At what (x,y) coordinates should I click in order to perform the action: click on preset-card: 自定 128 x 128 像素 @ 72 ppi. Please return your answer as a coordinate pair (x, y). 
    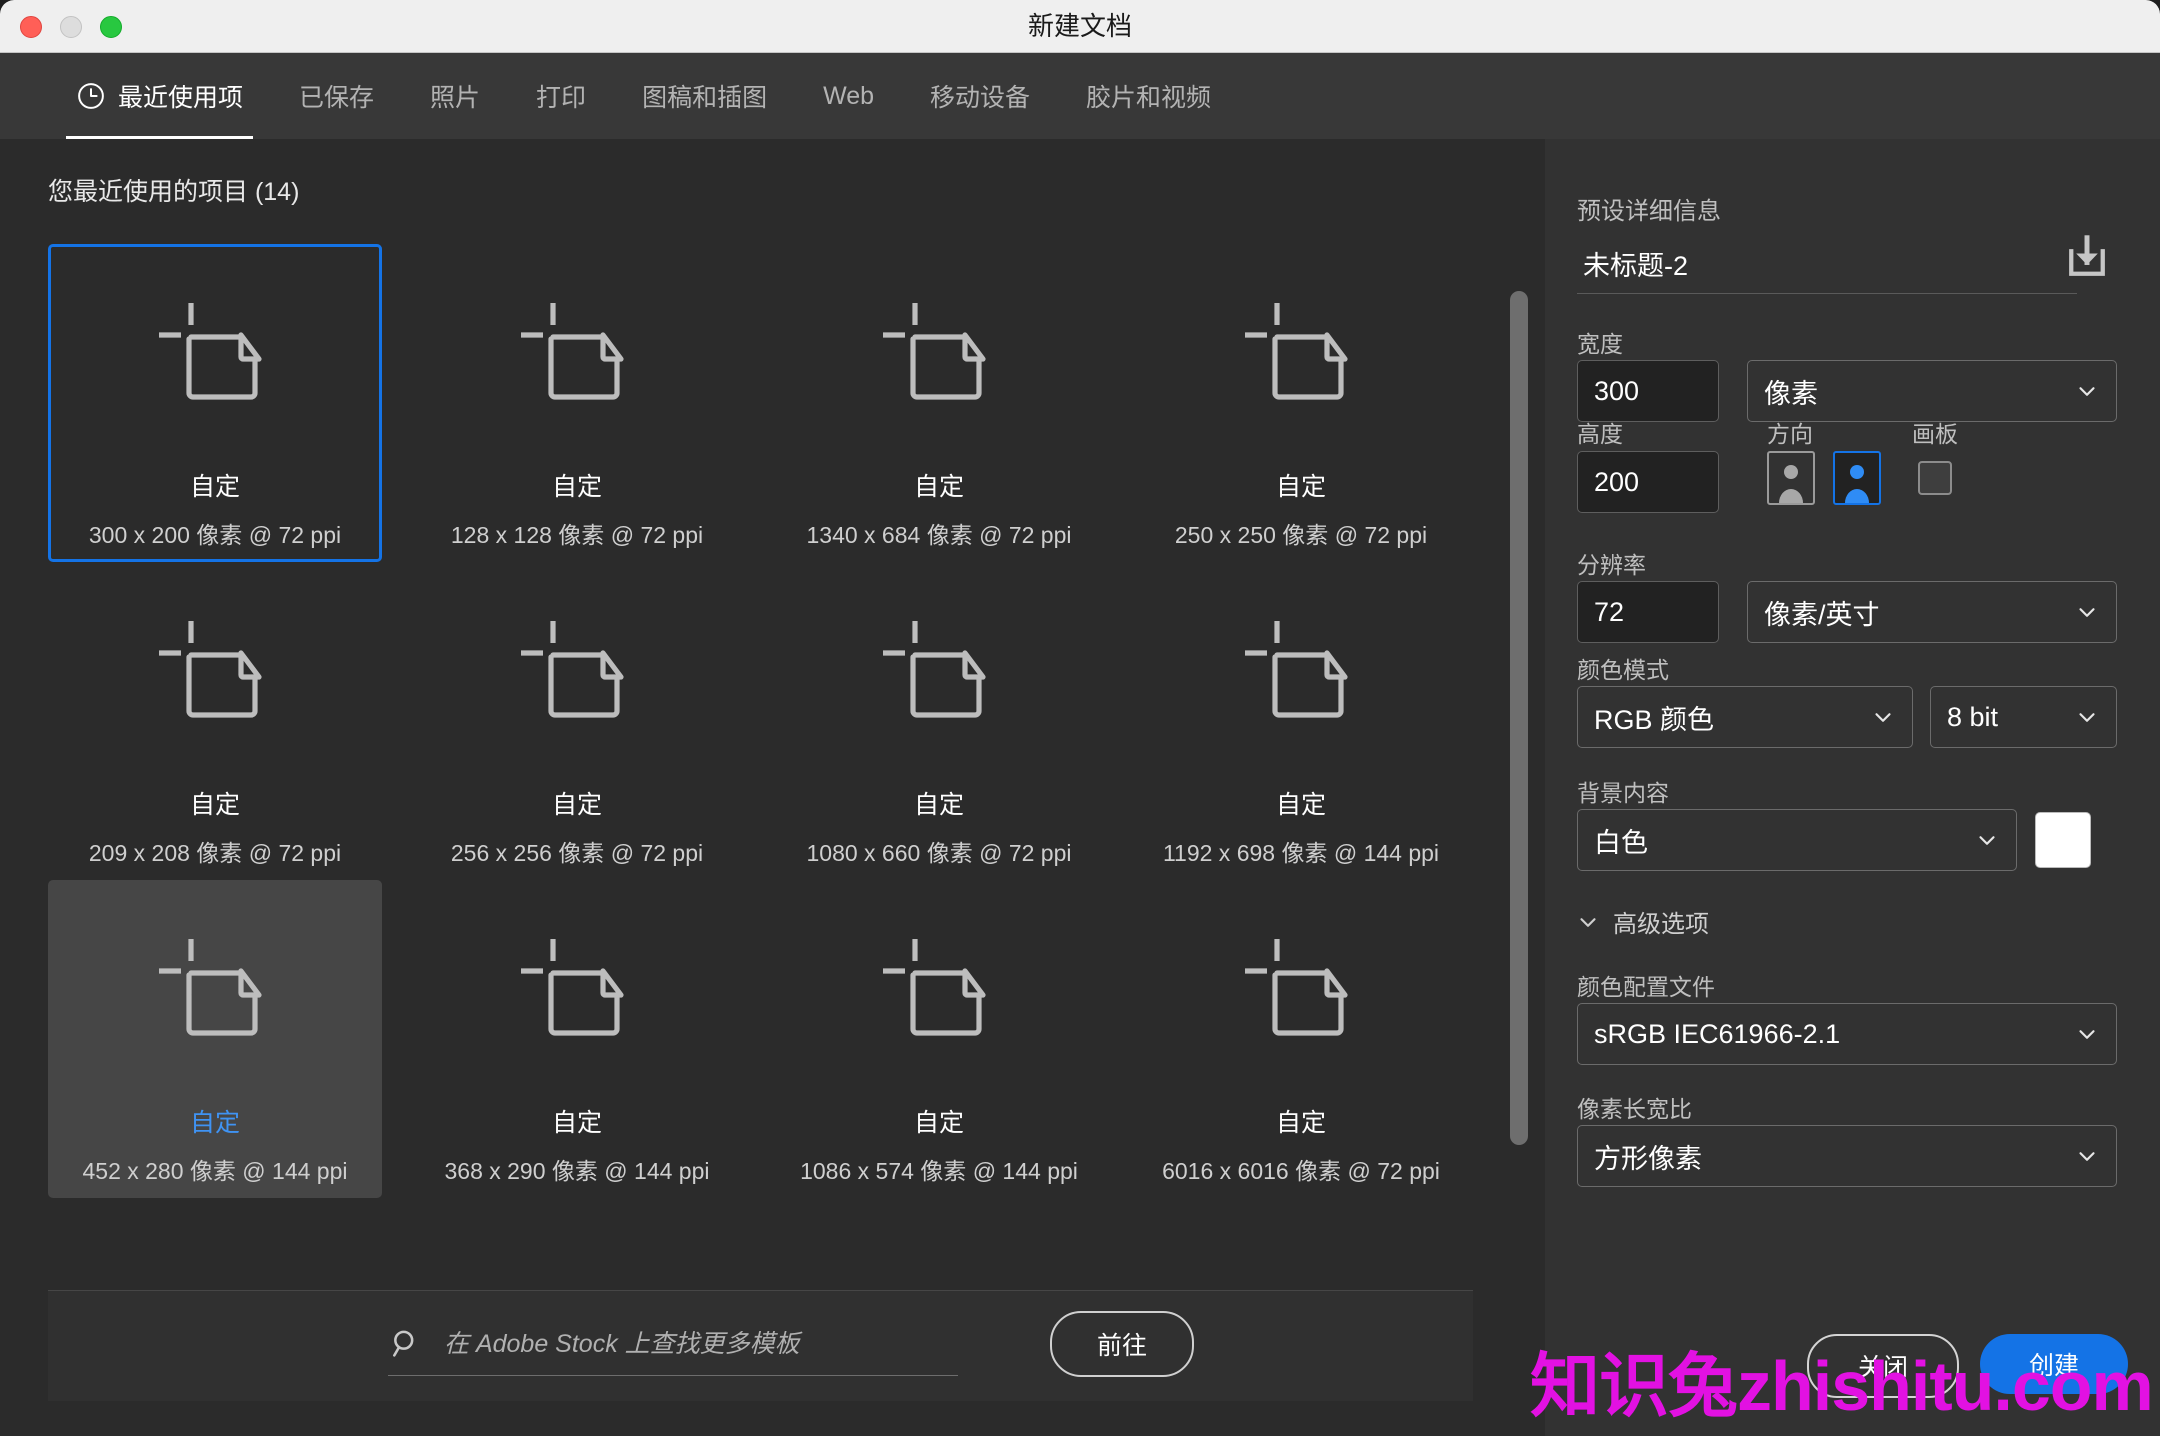
    Looking at the image, I should click on (577, 403).